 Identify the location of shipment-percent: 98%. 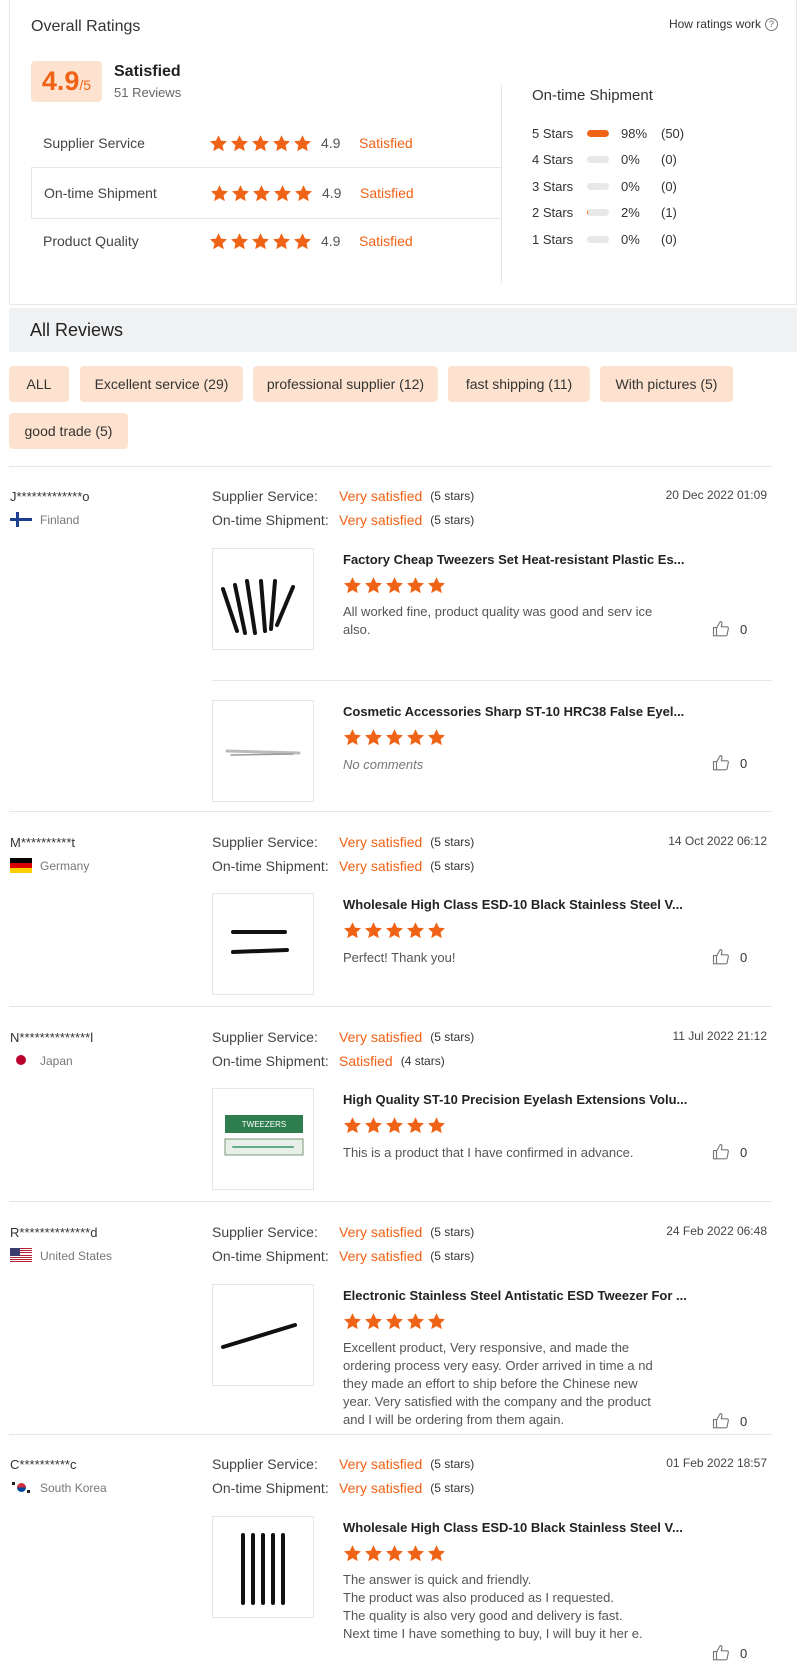
(634, 133).